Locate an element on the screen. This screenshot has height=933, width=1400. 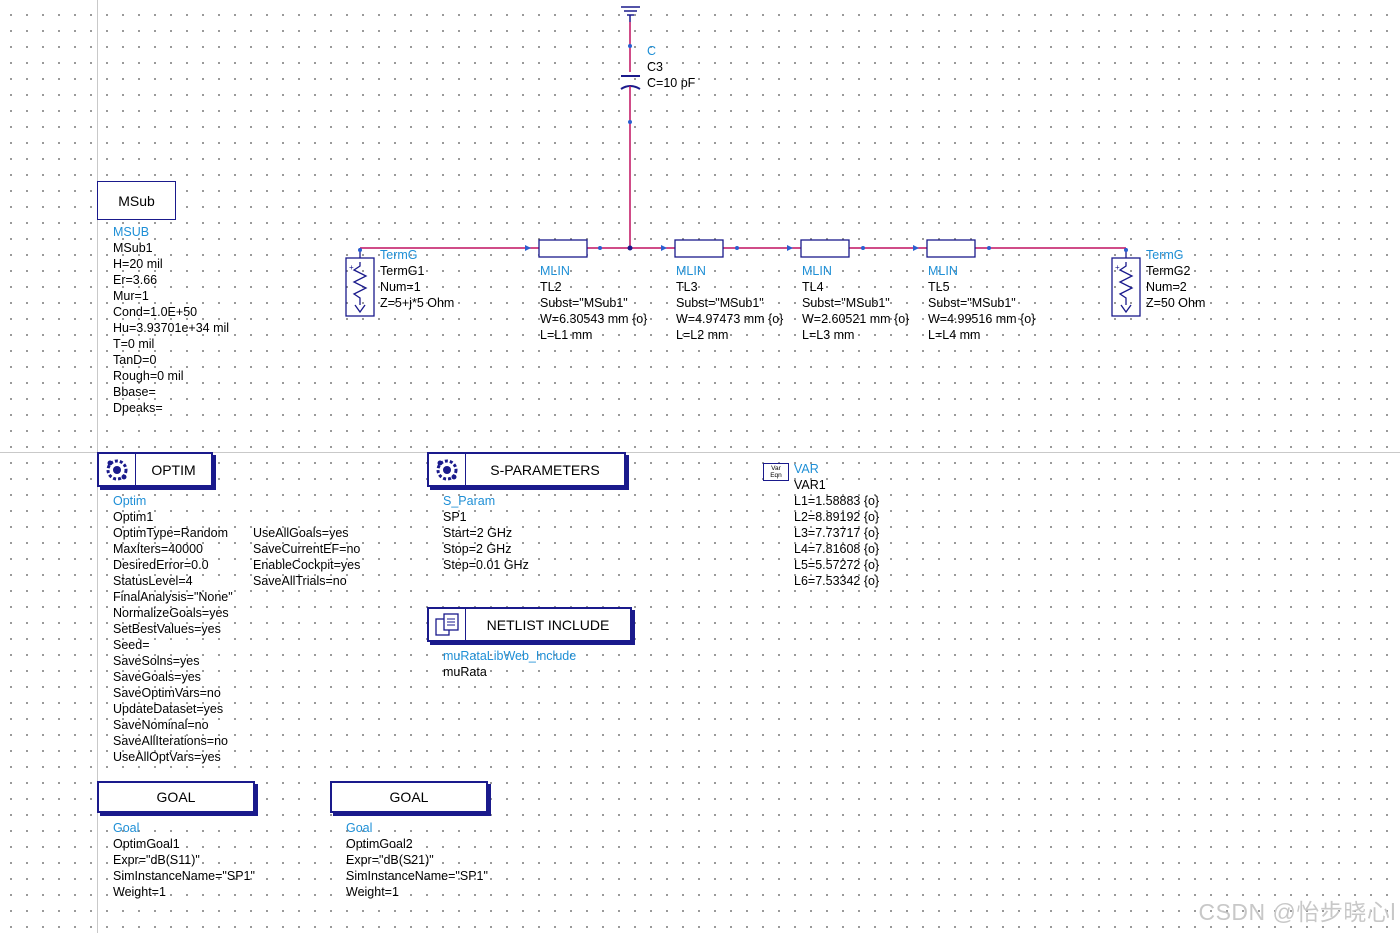
goal-2-component: GOAL is located at coordinates (409, 797).